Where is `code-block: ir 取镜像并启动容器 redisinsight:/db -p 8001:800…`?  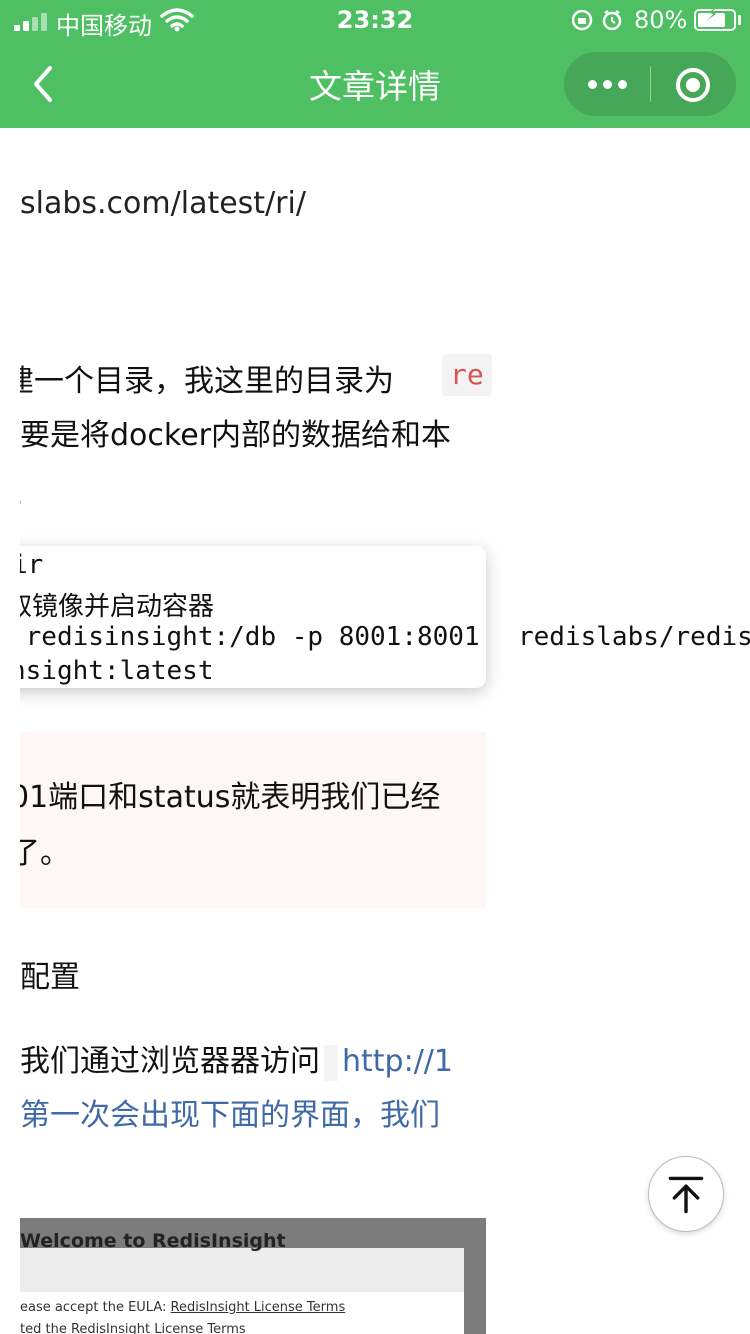
code-block: ir 取镜像并启动容器 redisinsight:/db -p 8001:800… is located at coordinates (243, 617).